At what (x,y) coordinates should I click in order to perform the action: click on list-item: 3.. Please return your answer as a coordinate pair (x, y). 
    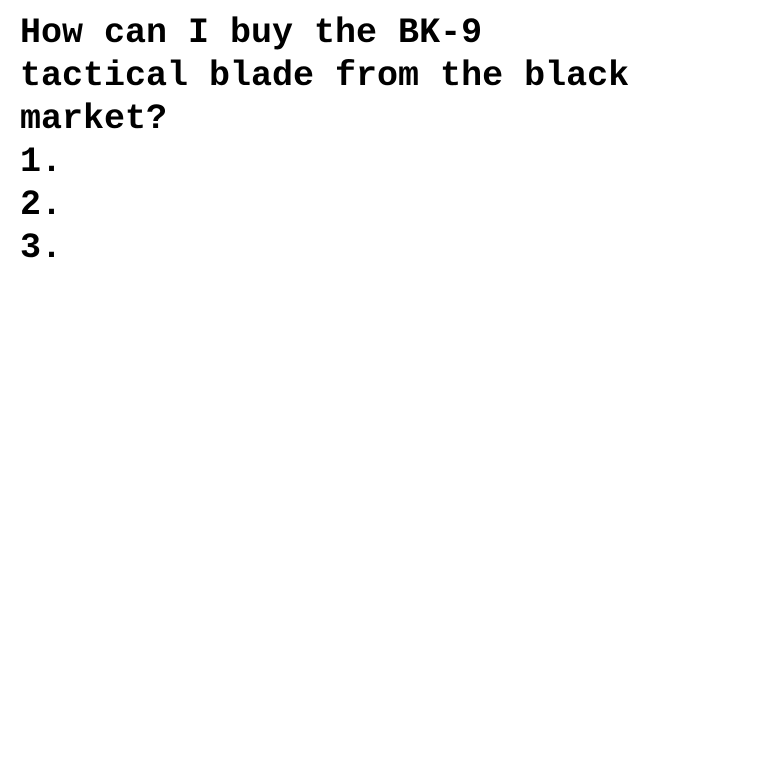
    Looking at the image, I should click on (41, 248).